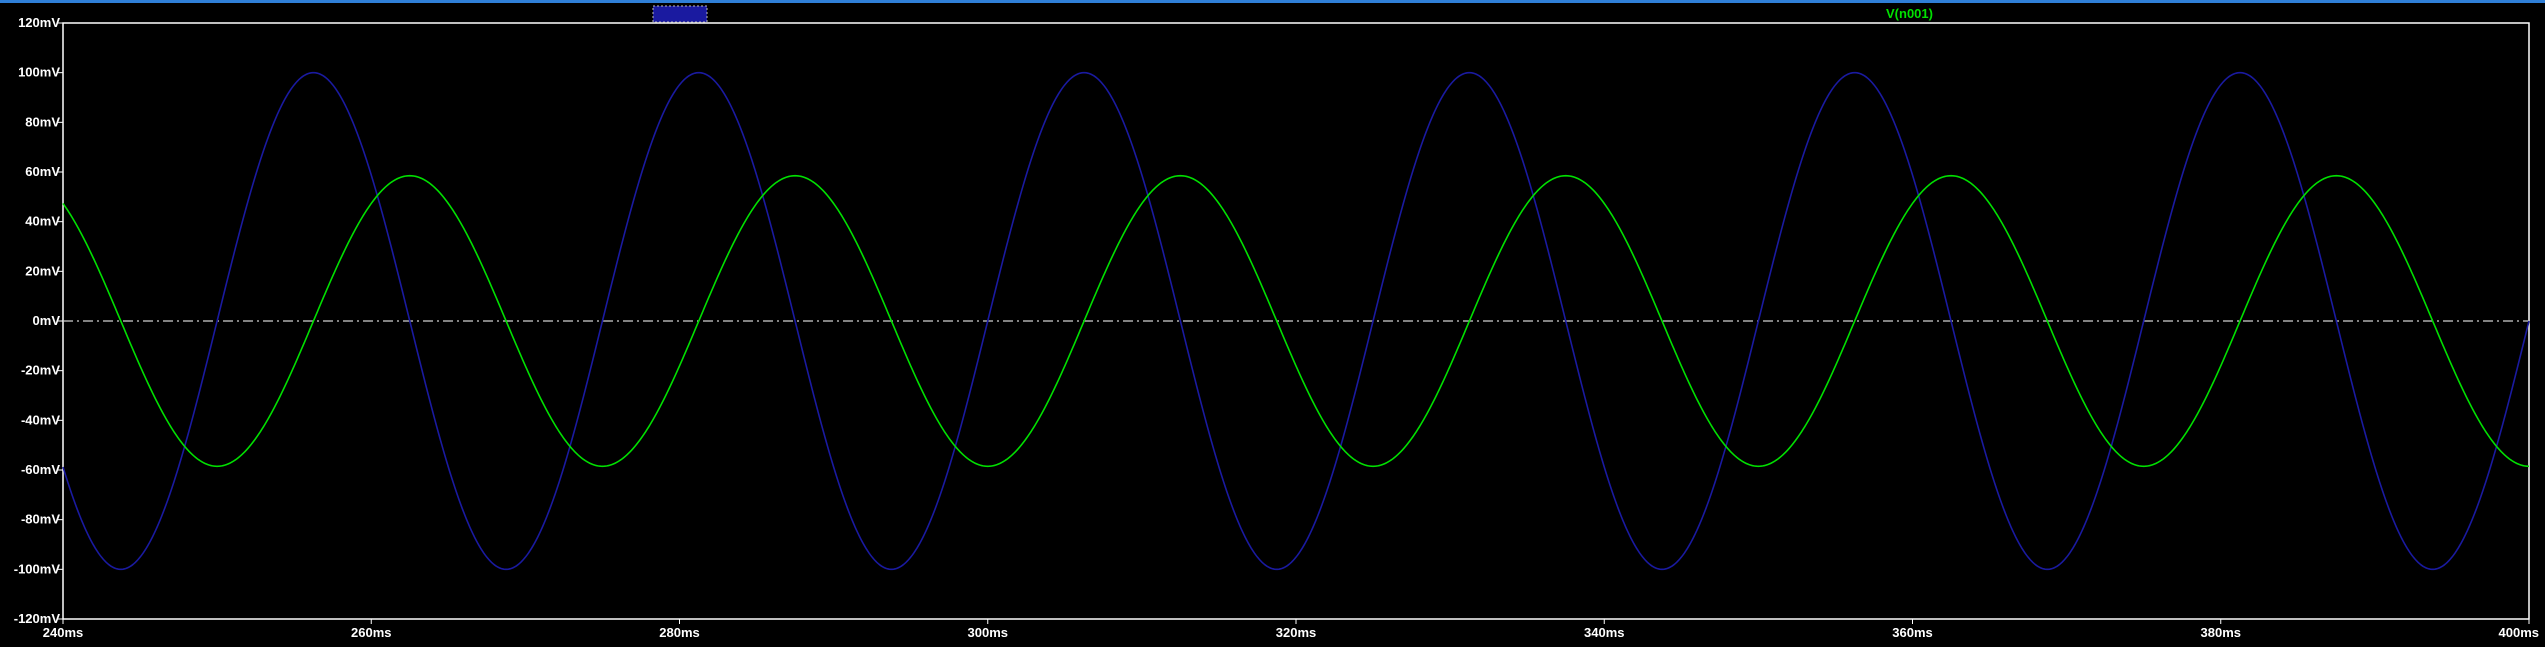  Describe the element at coordinates (1296, 632) in the screenshot. I see `x-tick-label: 320ms` at that location.